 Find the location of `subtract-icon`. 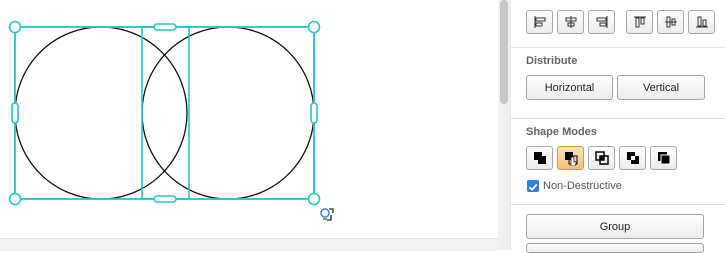

subtract-icon is located at coordinates (570, 159).